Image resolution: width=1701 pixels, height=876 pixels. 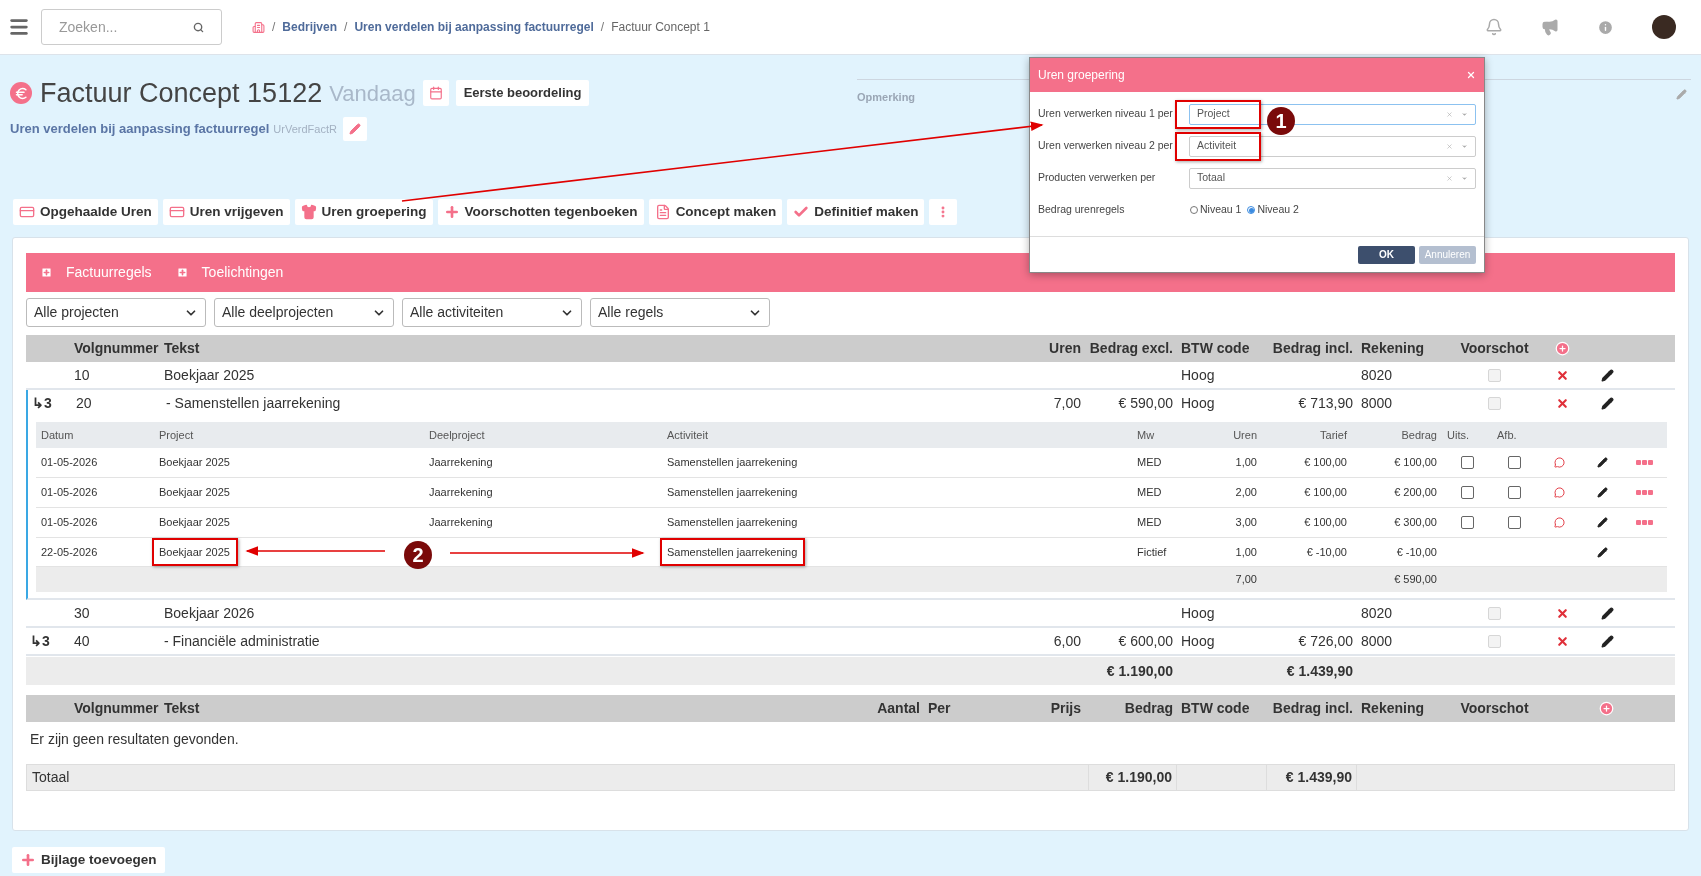 I want to click on dialog-title: Uren groepering, so click(x=1081, y=75).